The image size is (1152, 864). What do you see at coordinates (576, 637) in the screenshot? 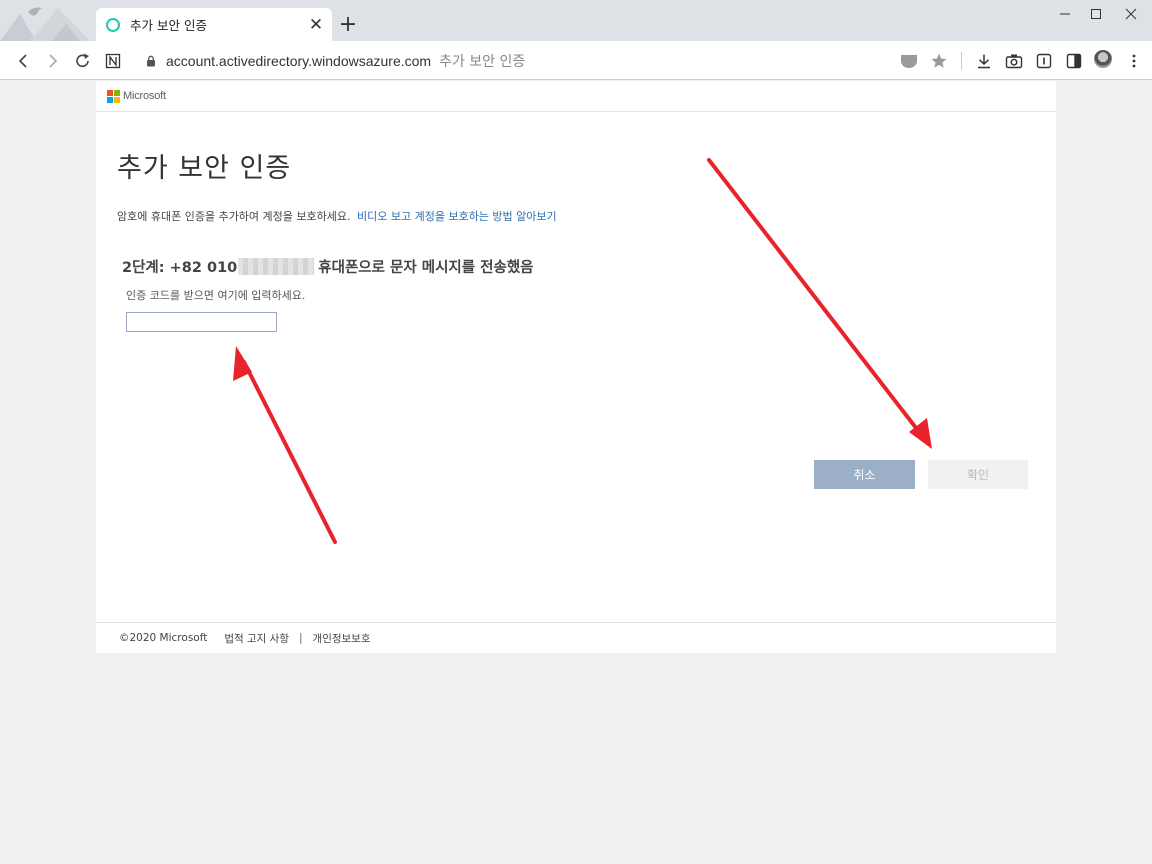
I see `page-footer: ©2020 Microsoft 법적 고지 사항 | 개인정보보호` at bounding box center [576, 637].